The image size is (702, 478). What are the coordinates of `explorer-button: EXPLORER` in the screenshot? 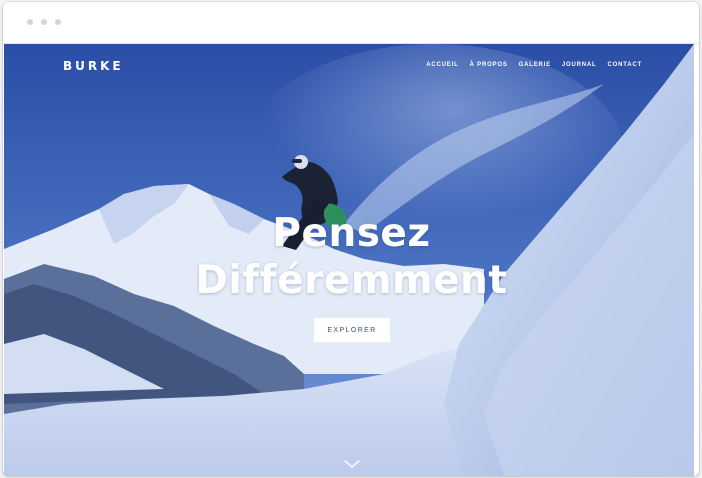 It's located at (352, 330).